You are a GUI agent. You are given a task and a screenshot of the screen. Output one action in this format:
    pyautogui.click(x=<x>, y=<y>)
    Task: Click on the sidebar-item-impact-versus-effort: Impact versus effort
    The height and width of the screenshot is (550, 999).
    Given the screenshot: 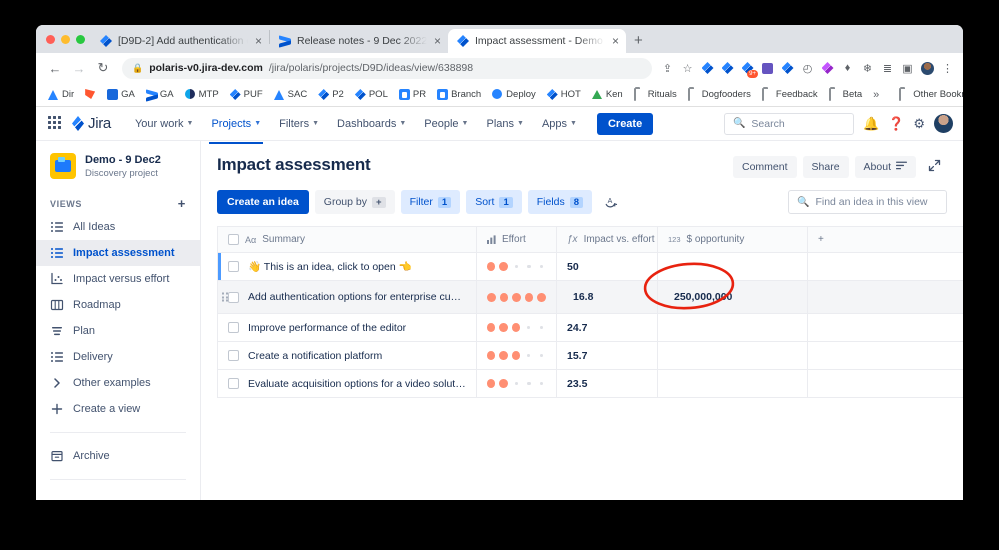 What is the action you would take?
    pyautogui.click(x=118, y=279)
    